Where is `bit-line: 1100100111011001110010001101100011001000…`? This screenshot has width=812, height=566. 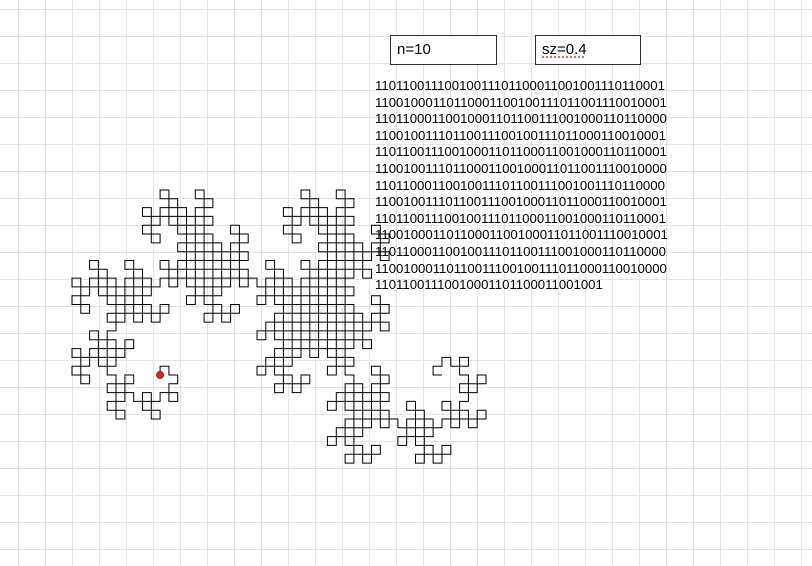 bit-line: 1100100111011001110010001101100011001000… is located at coordinates (521, 202).